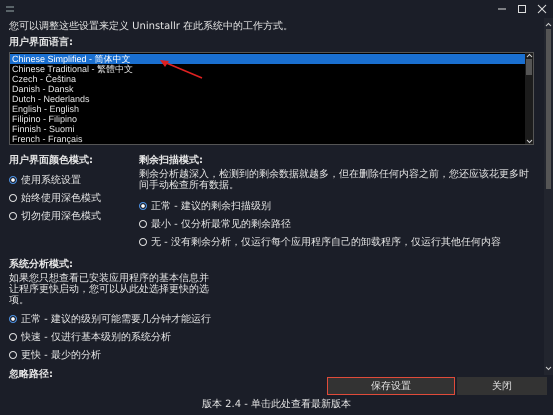 The height and width of the screenshot is (415, 553). Describe the element at coordinates (61, 216) in the screenshot. I see `option-label: 切勿使用深色模式` at that location.